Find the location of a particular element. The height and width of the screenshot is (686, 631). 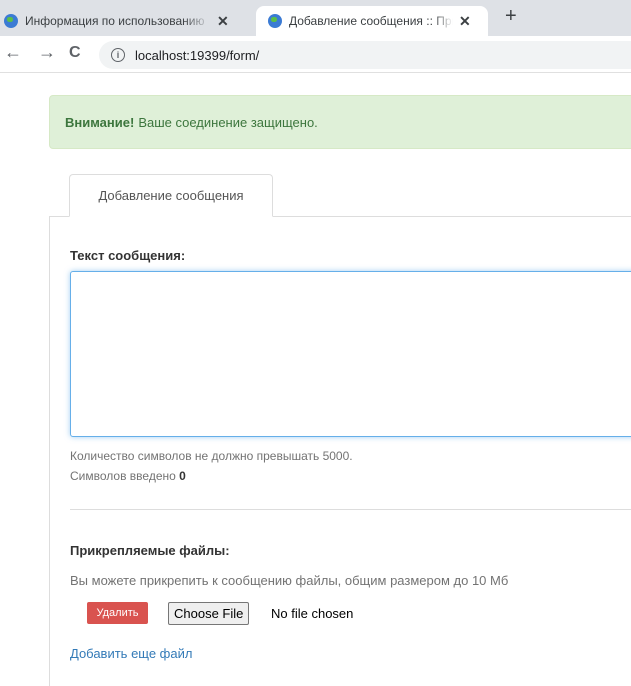

security-alert: Внимание! Ваше соединение защищено. is located at coordinates (340, 122).